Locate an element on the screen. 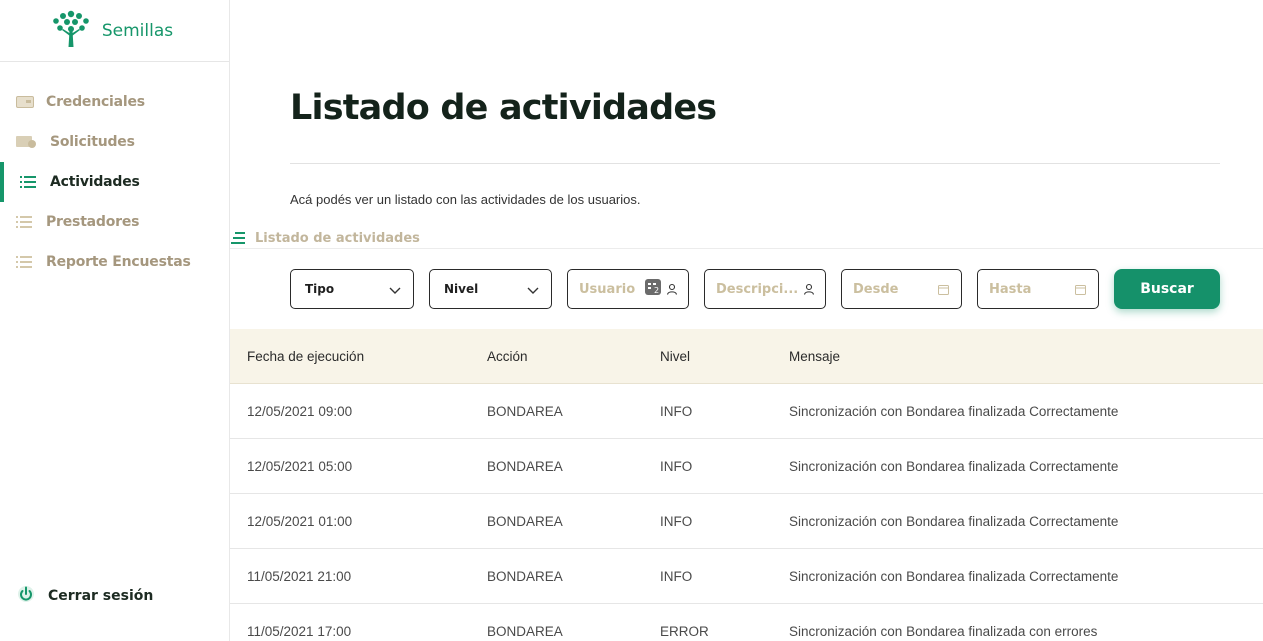 Image resolution: width=1263 pixels, height=641 pixels. credential-card-icon is located at coordinates (27, 102).